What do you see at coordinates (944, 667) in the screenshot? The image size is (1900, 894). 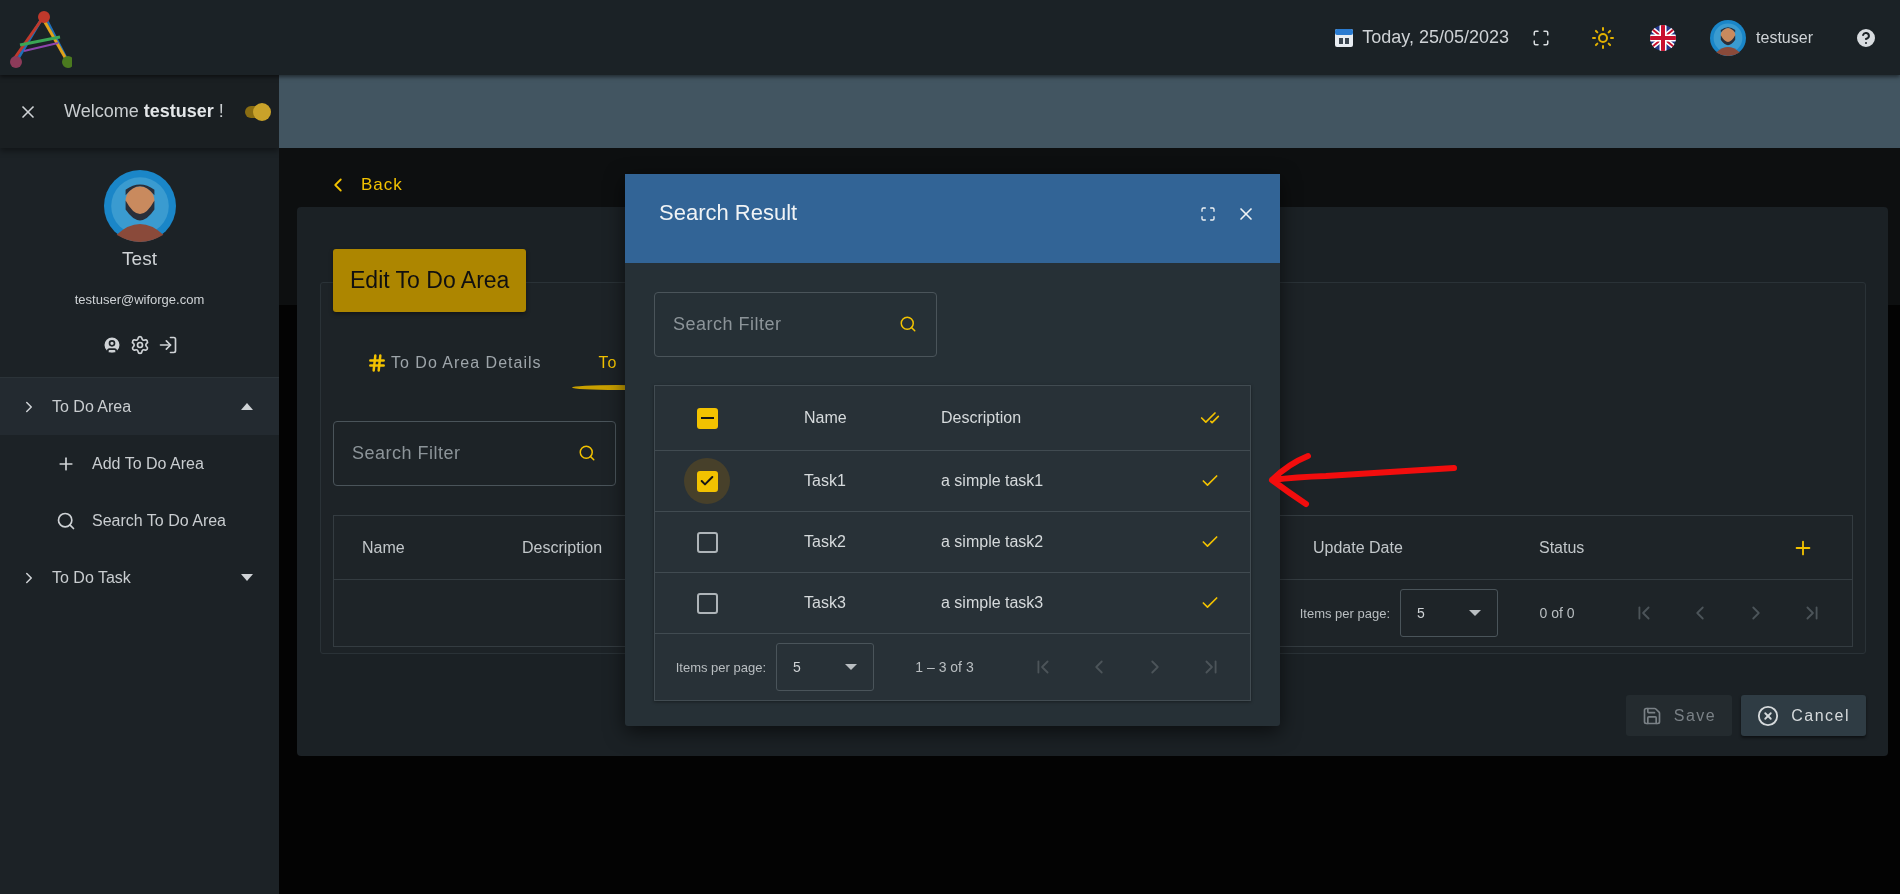 I see `page-range: 1 – 3 of 3` at bounding box center [944, 667].